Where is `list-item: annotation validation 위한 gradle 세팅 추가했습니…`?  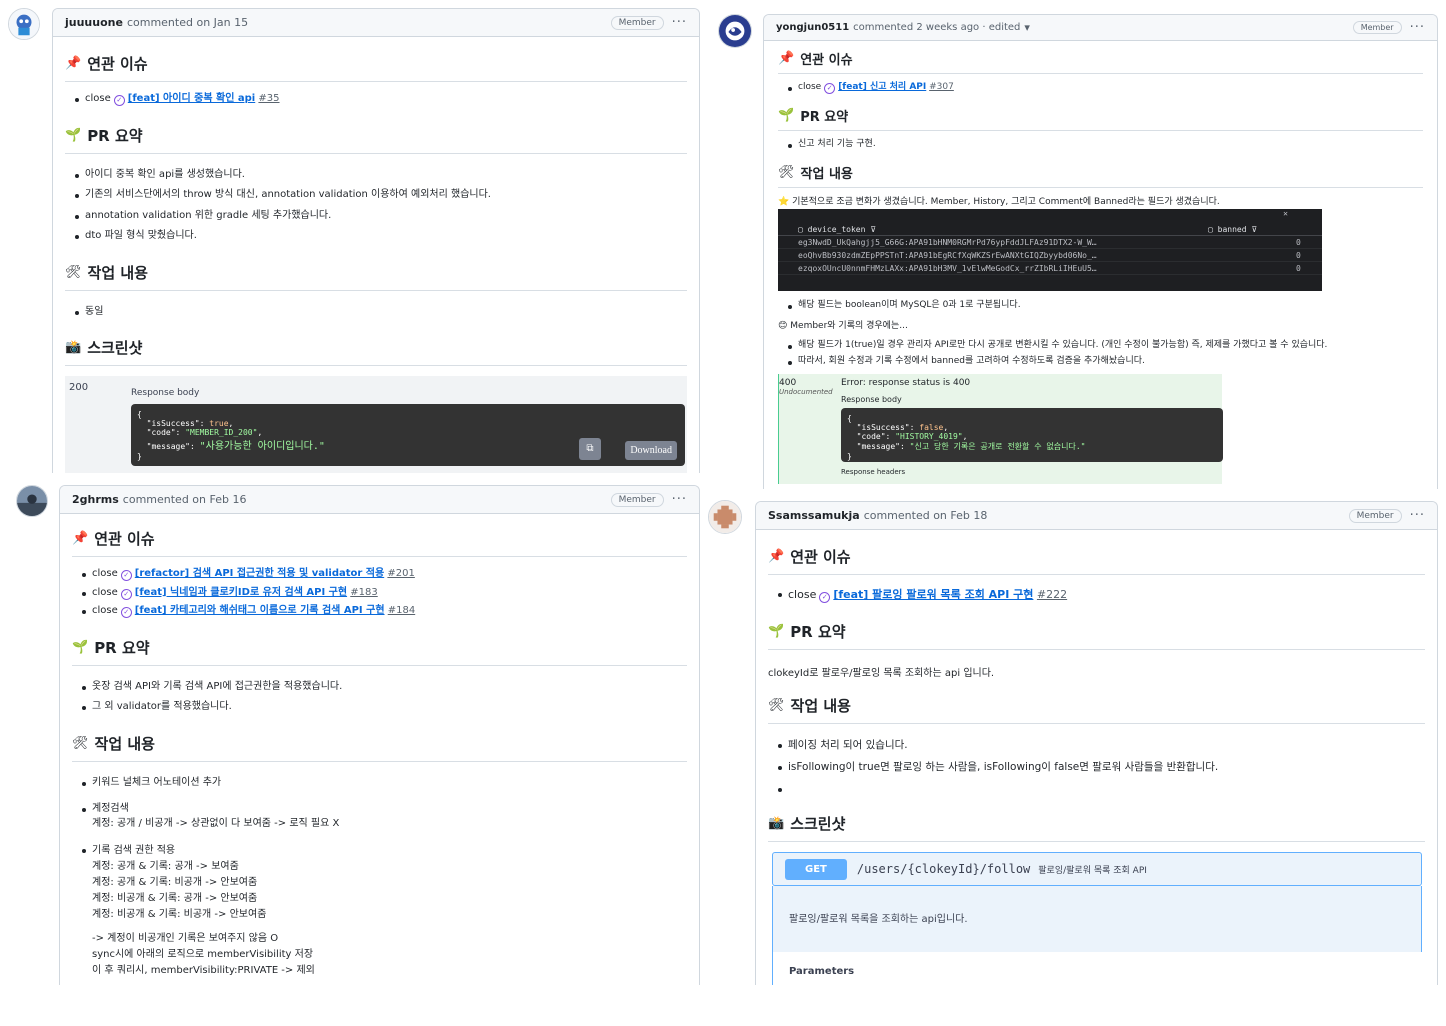 list-item: annotation validation 위한 gradle 세팅 추가했습니… is located at coordinates (381, 216).